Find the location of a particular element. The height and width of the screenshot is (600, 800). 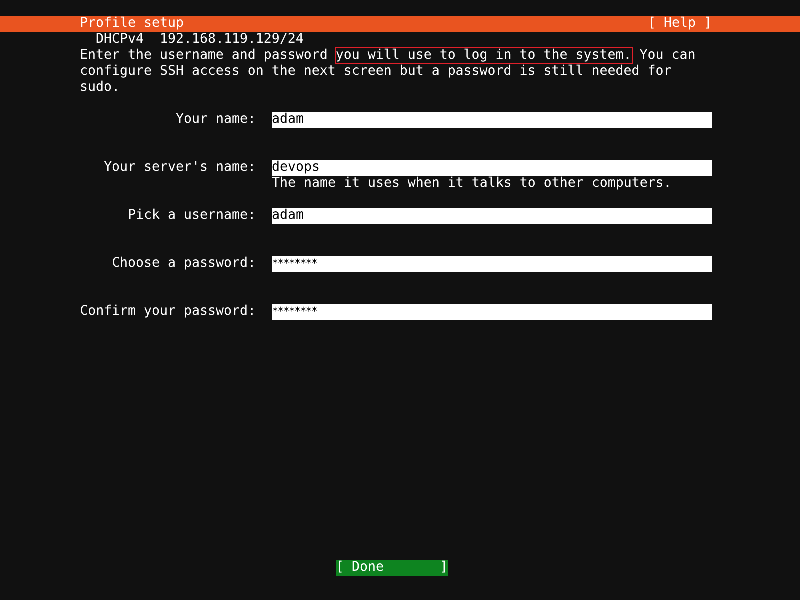

field-label: Your server's name: is located at coordinates (179, 168).